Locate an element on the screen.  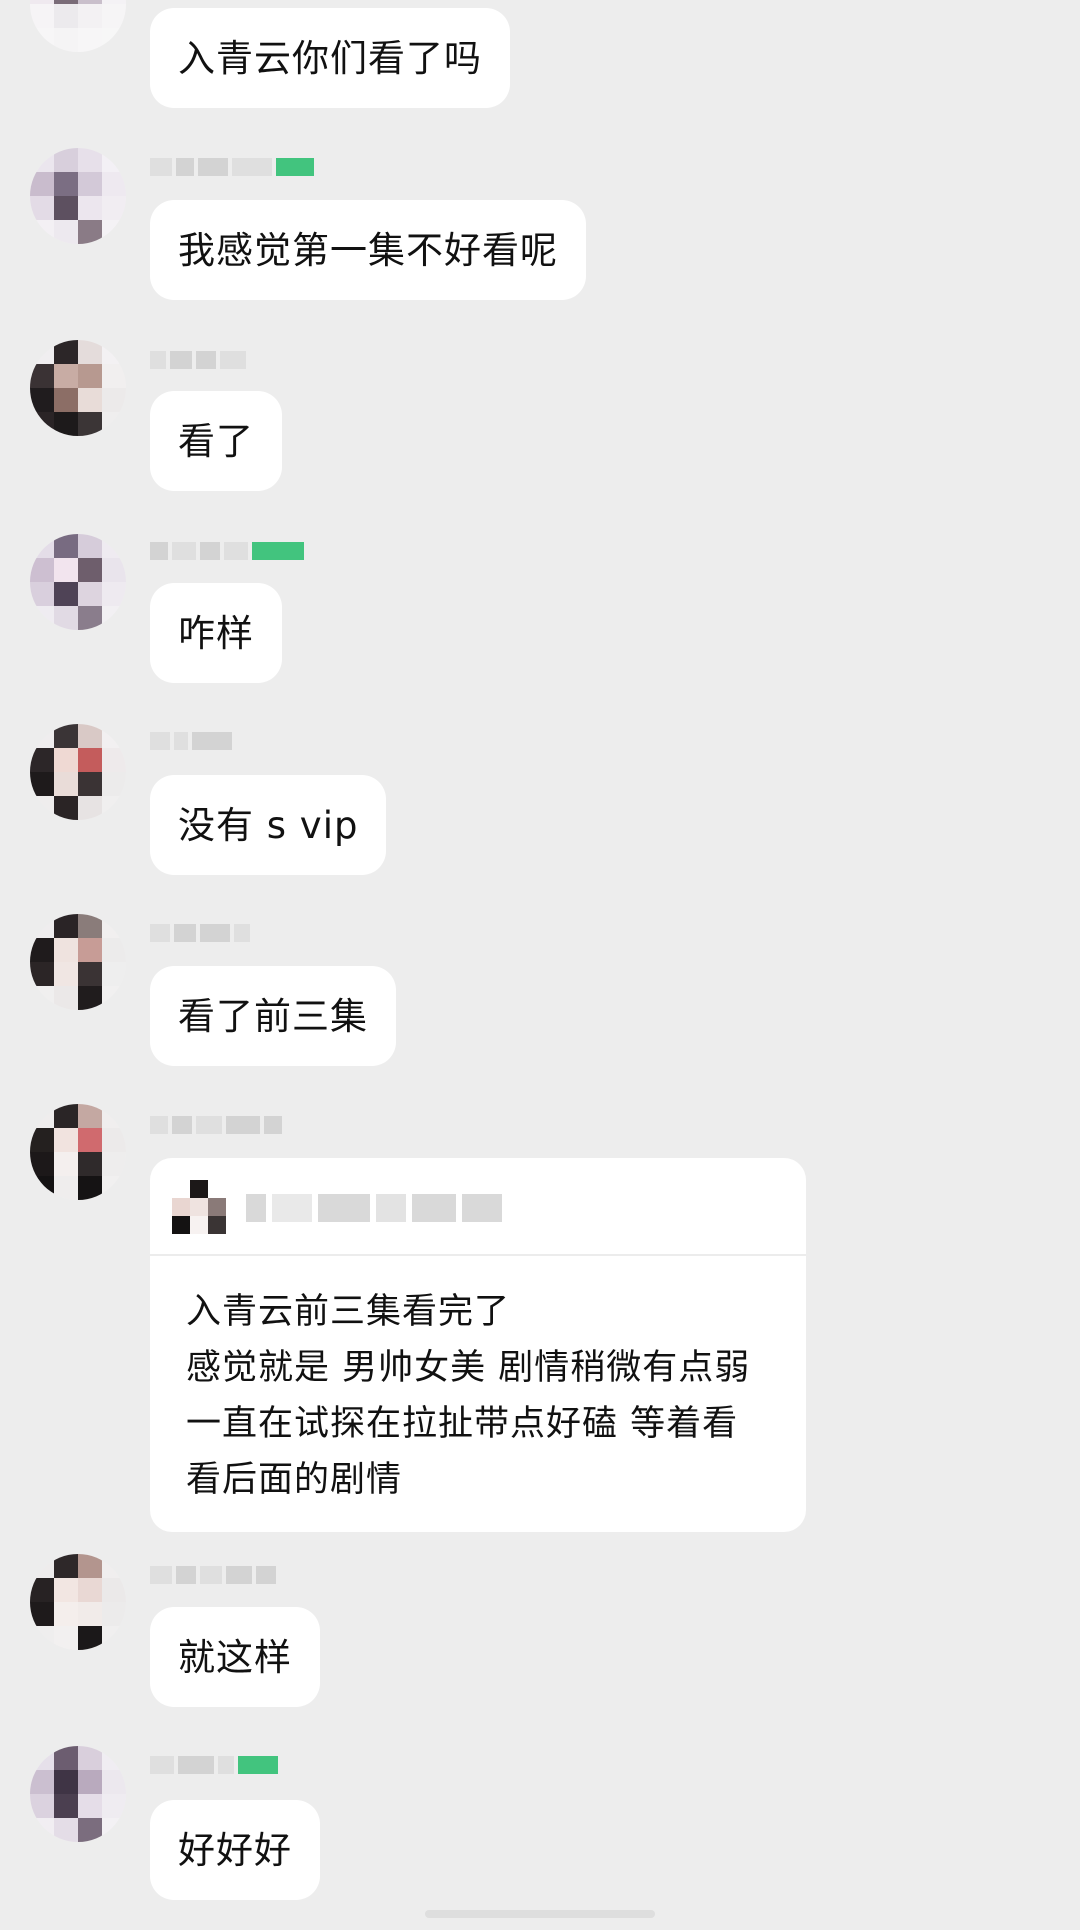
quoted-sender-header is located at coordinates (478, 1207).